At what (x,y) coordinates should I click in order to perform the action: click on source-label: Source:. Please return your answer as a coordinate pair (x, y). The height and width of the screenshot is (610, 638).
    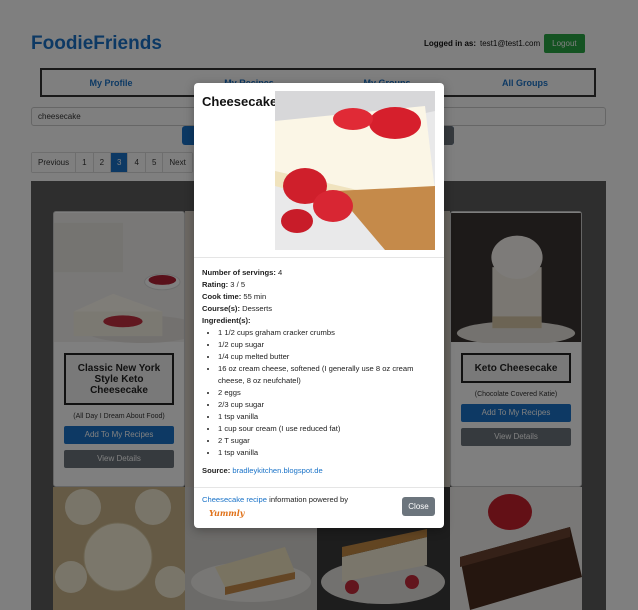
    Looking at the image, I should click on (216, 470).